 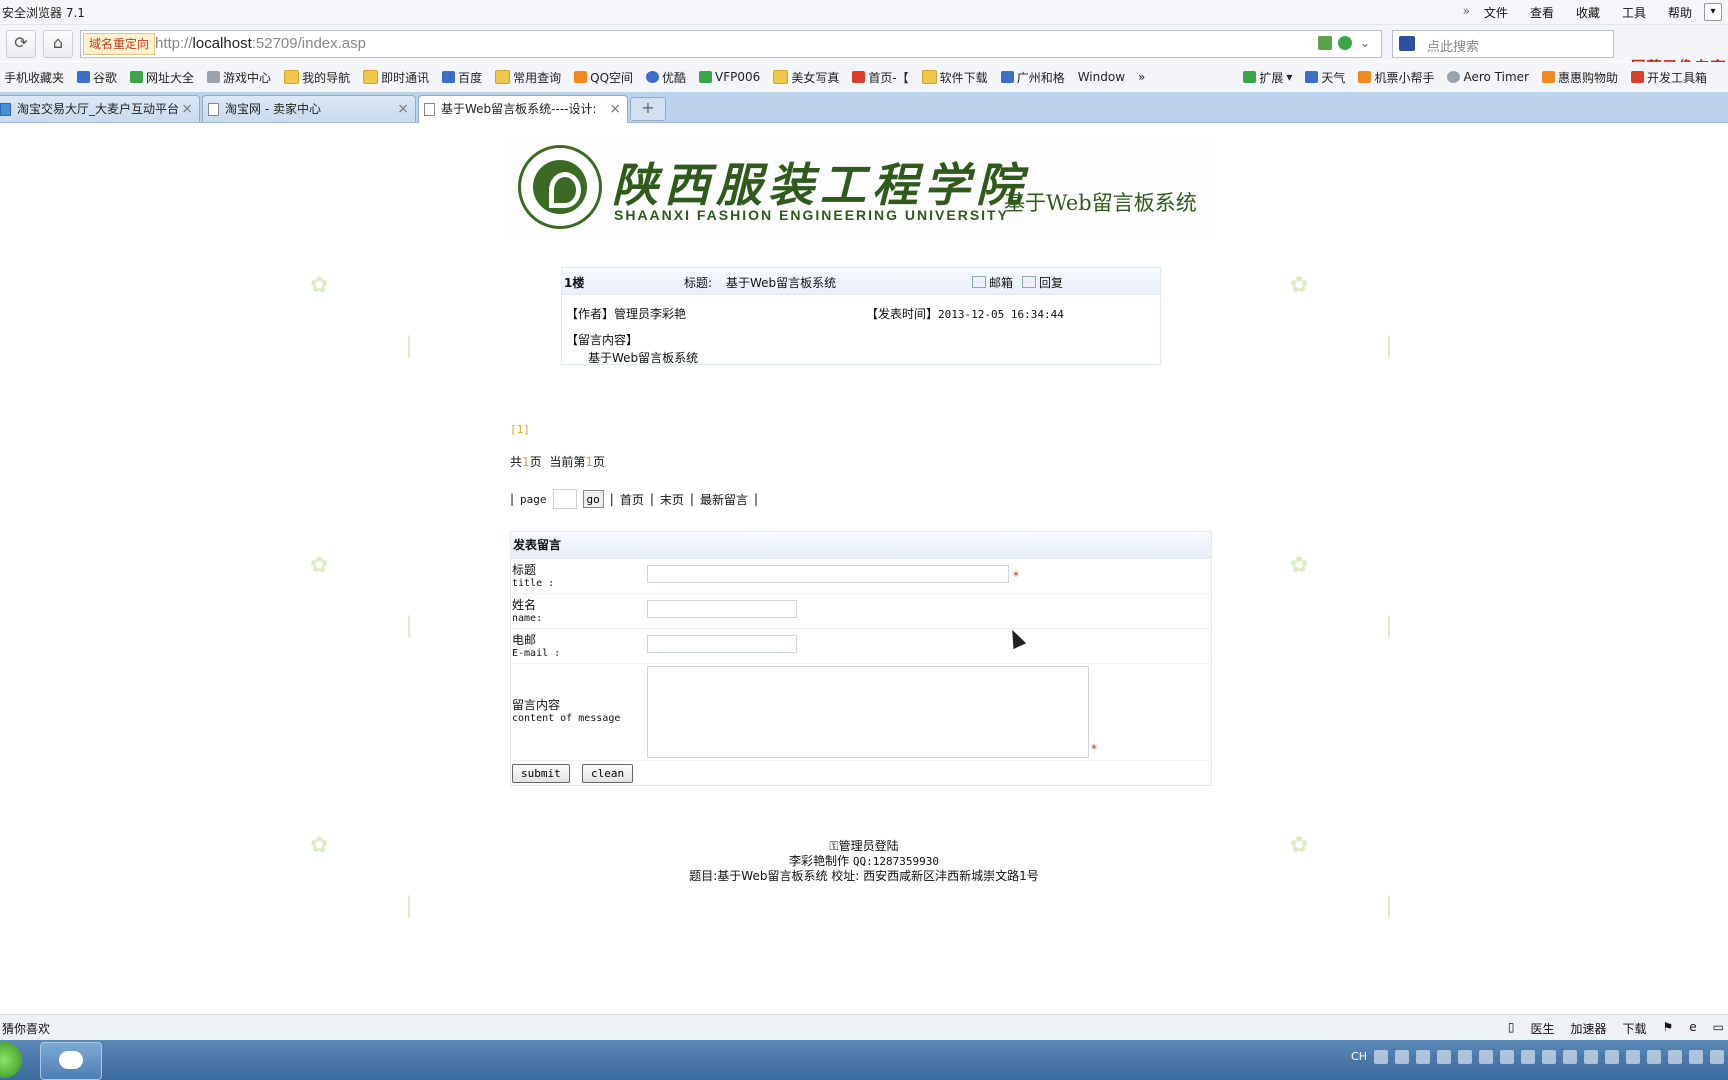 What do you see at coordinates (603, 77) in the screenshot?
I see `bookmark-item: QQ空间` at bounding box center [603, 77].